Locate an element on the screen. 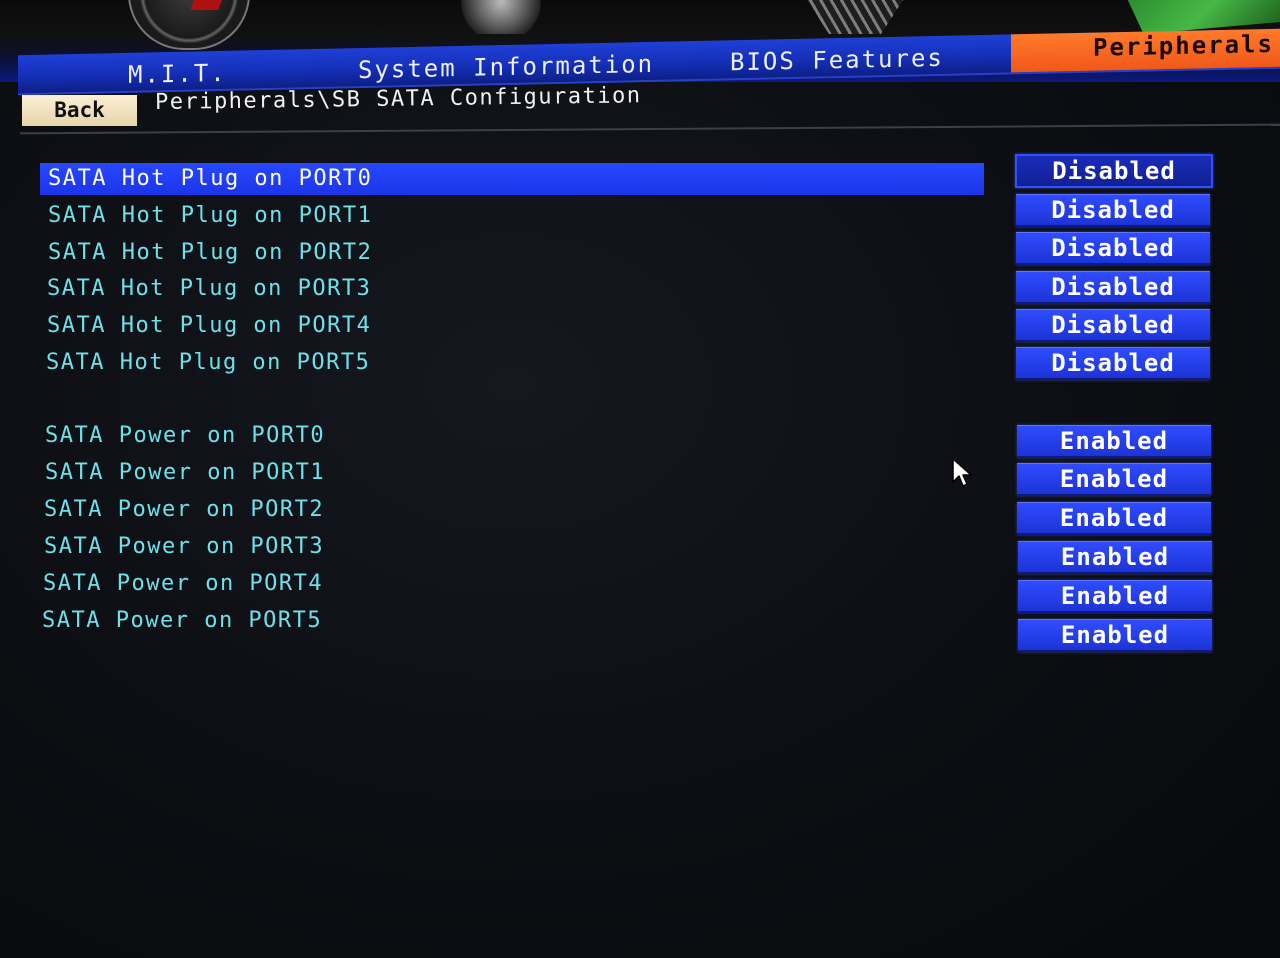 The height and width of the screenshot is (958, 1280). value-hot-plug-port2: Disabled is located at coordinates (1113, 248).